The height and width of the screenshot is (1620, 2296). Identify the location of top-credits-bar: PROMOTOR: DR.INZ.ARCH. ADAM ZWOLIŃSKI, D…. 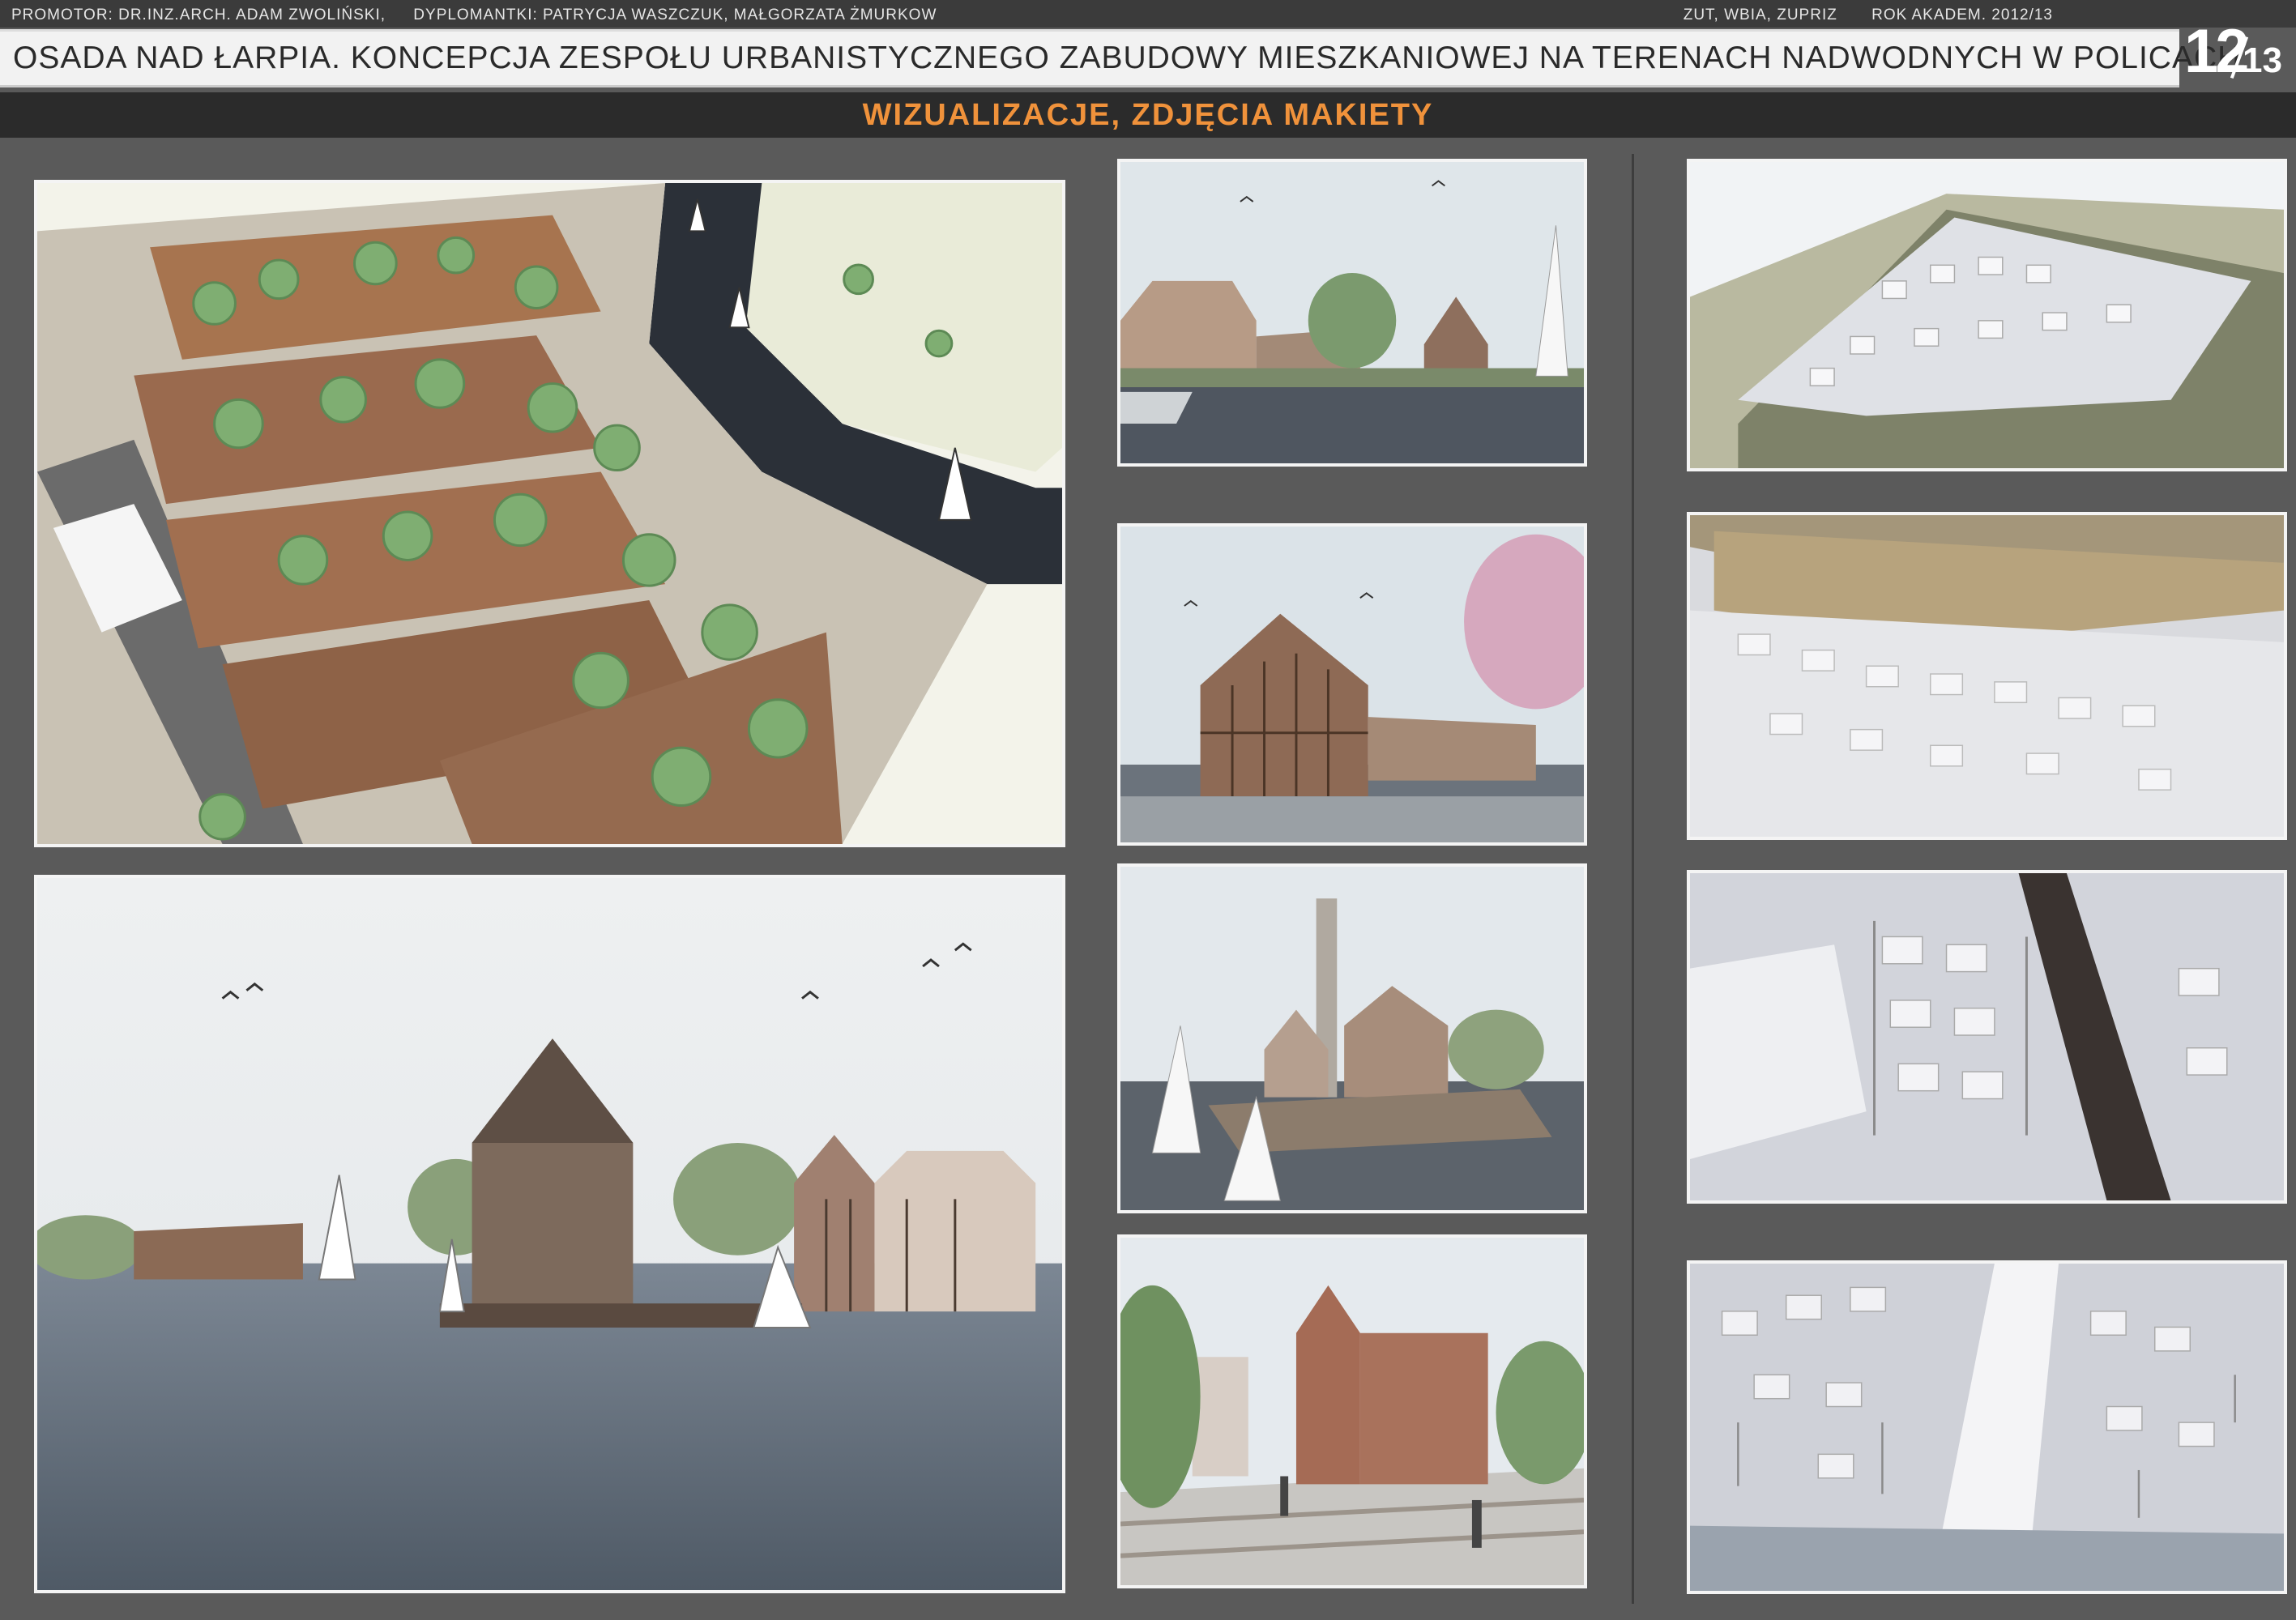
(1148, 14).